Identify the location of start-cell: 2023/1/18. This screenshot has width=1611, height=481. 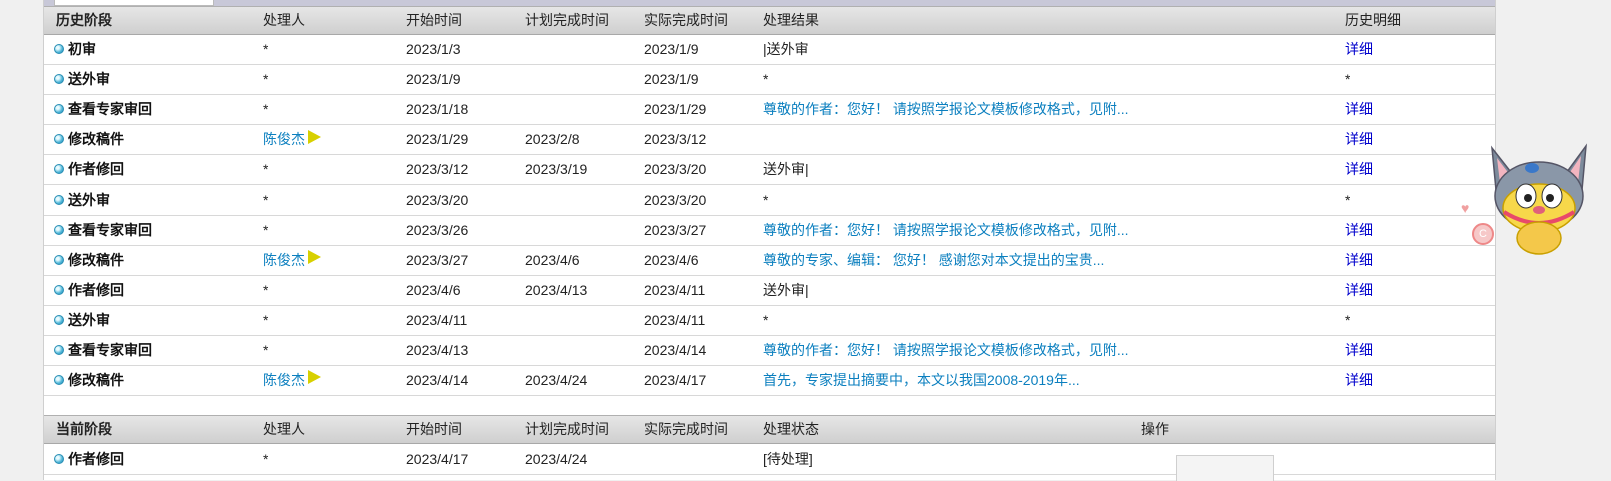
(437, 109).